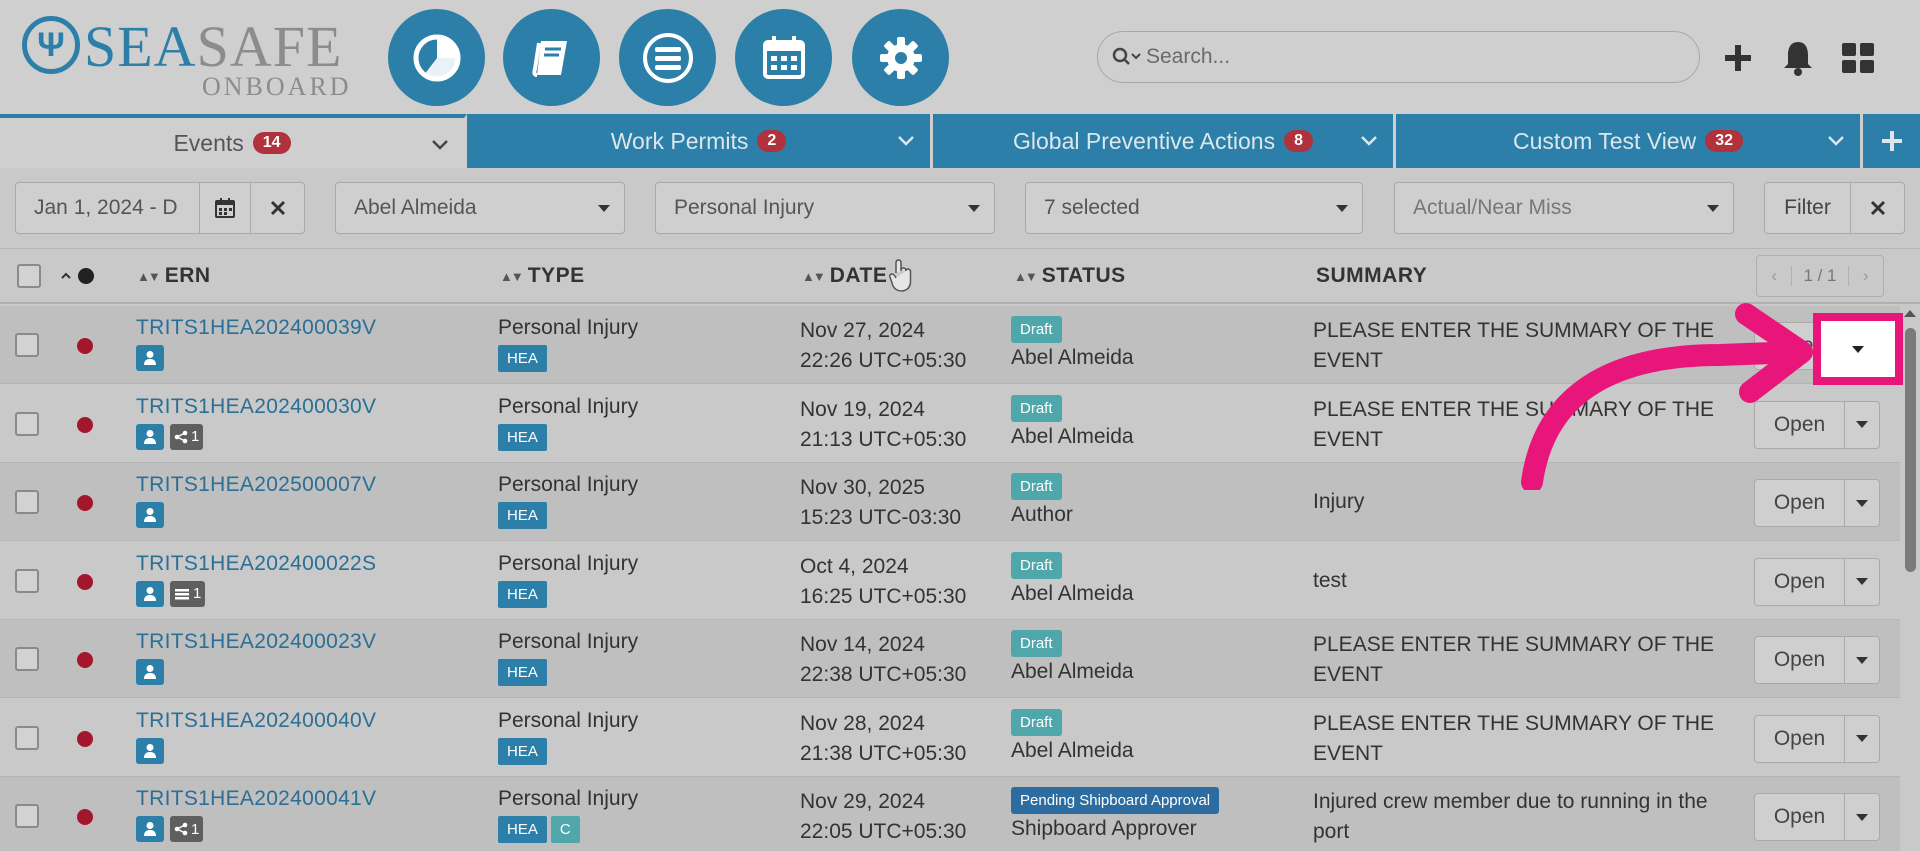 Image resolution: width=1920 pixels, height=851 pixels. What do you see at coordinates (277, 208) in the screenshot?
I see `clear-date-button` at bounding box center [277, 208].